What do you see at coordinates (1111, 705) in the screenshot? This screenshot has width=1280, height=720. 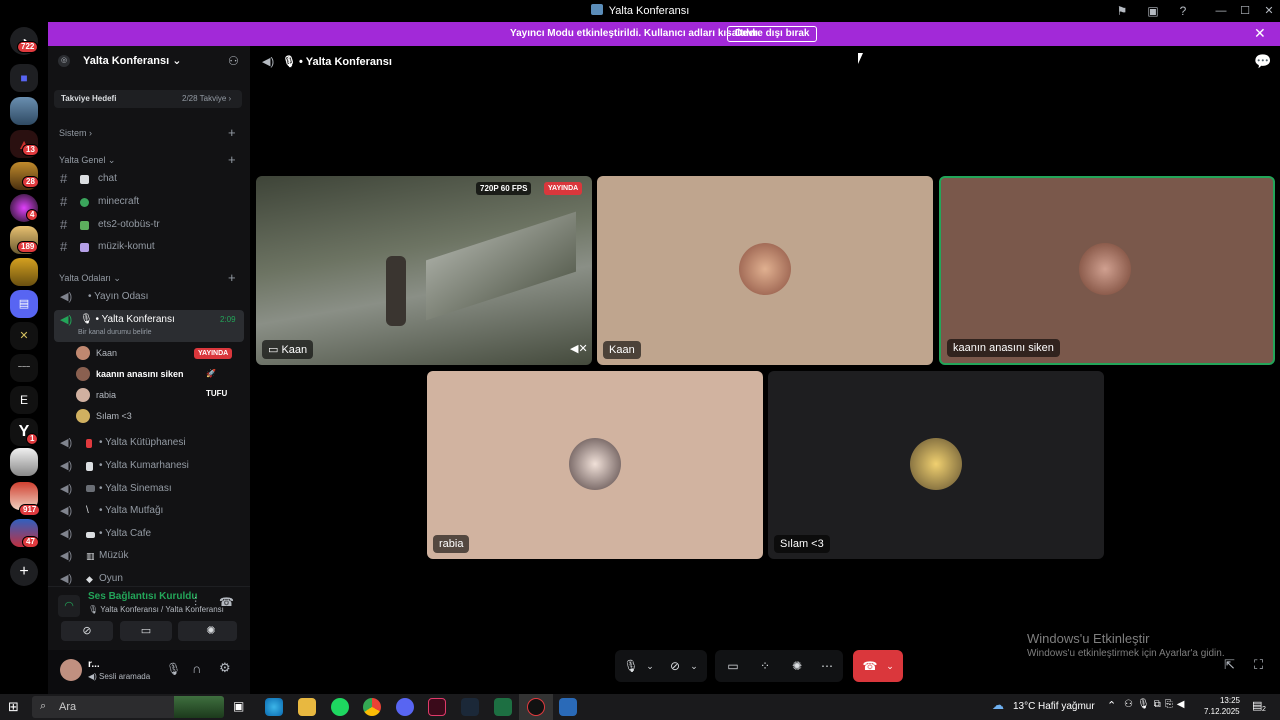 I see `tray-expand-icon: ⌃` at bounding box center [1111, 705].